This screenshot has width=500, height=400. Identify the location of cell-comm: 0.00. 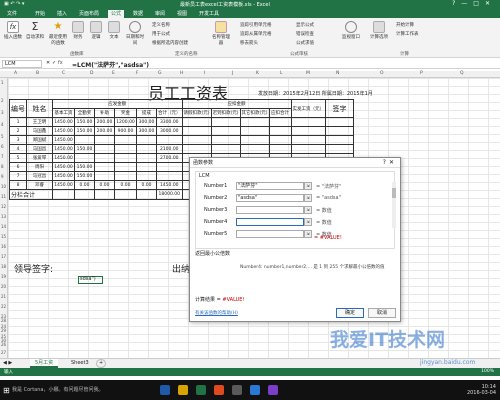
(146, 185).